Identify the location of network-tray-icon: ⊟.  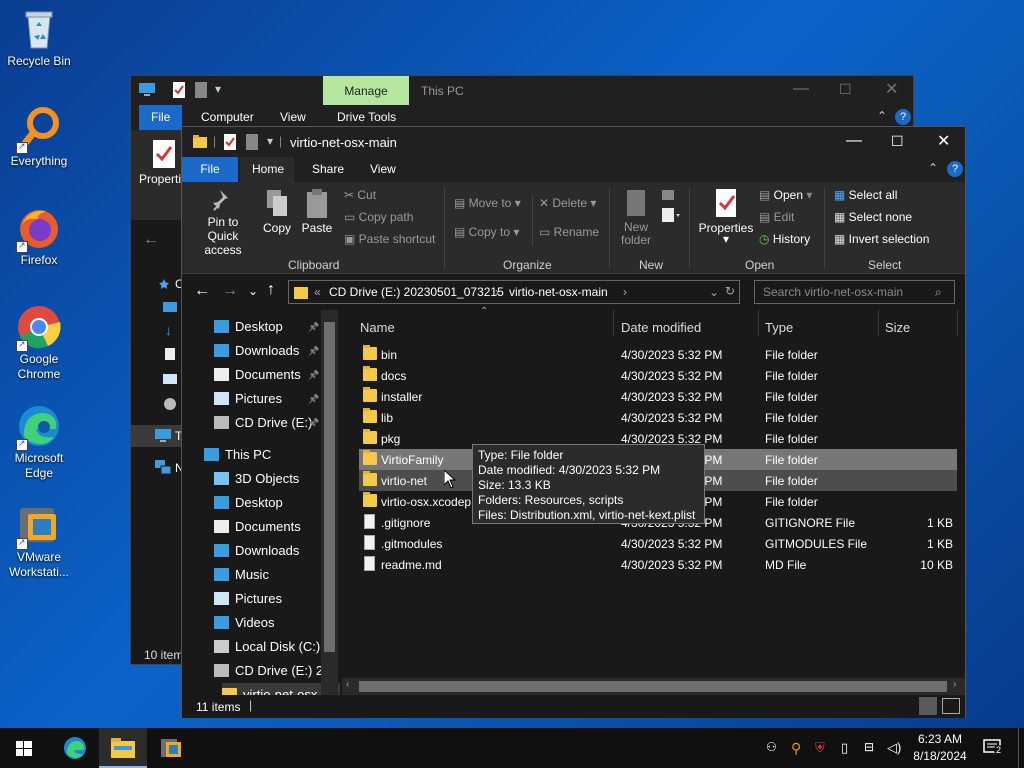
(872, 748).